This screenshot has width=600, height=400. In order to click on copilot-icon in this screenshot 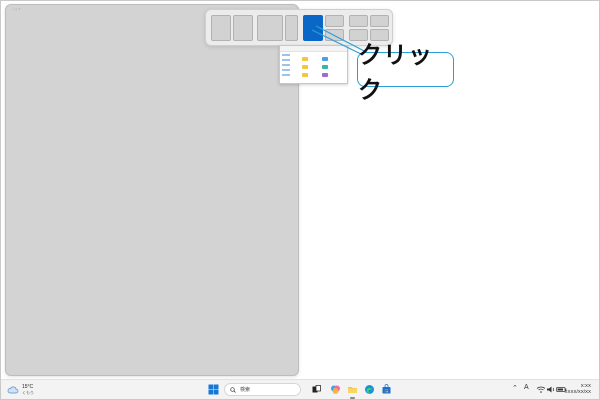, I will do `click(335, 389)`.